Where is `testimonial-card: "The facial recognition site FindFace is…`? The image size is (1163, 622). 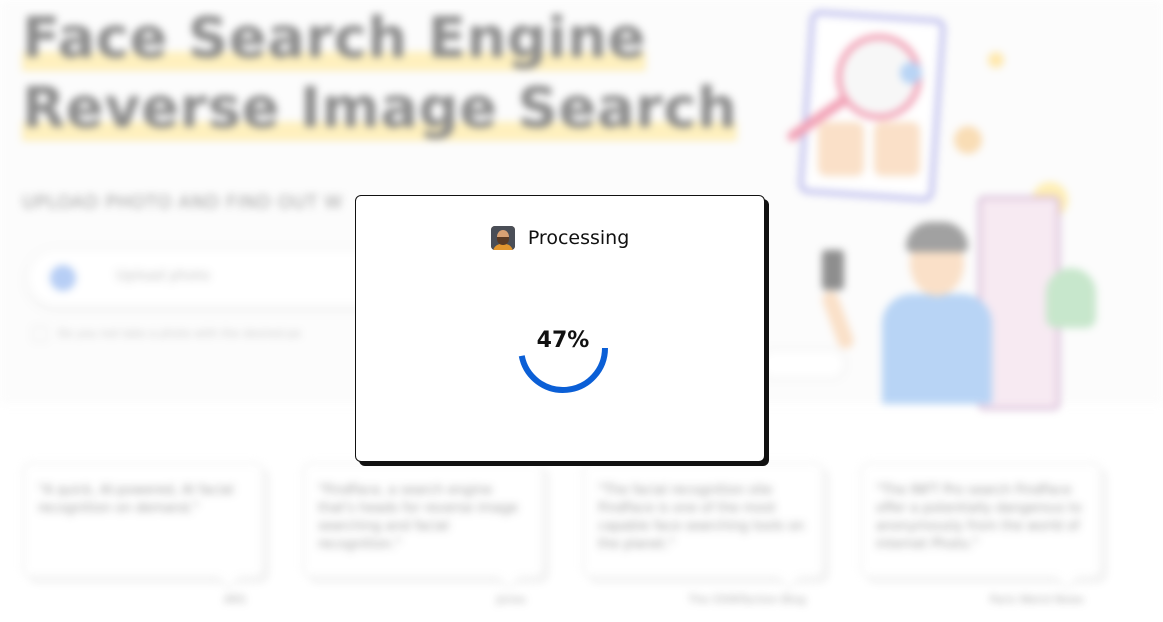 testimonial-card: "The facial recognition site FindFace is… is located at coordinates (703, 534).